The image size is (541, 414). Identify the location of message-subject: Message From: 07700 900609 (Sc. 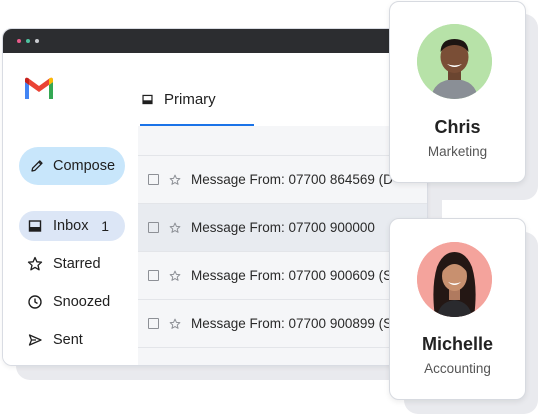
(295, 275).